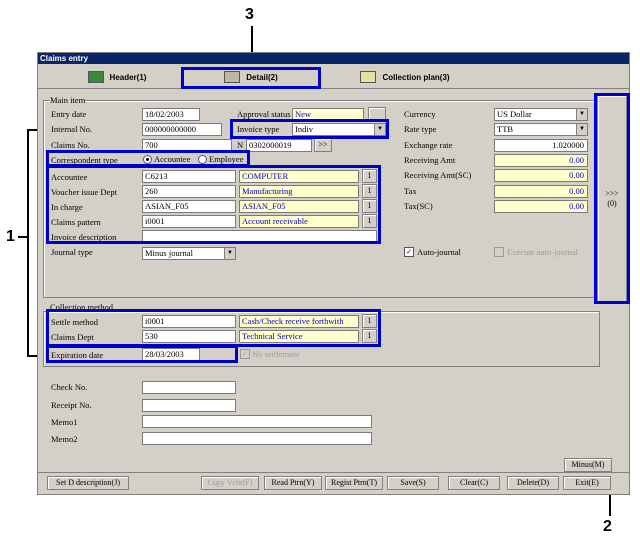 The width and height of the screenshot is (640, 547). I want to click on rate-type-value: TTB, so click(505, 129).